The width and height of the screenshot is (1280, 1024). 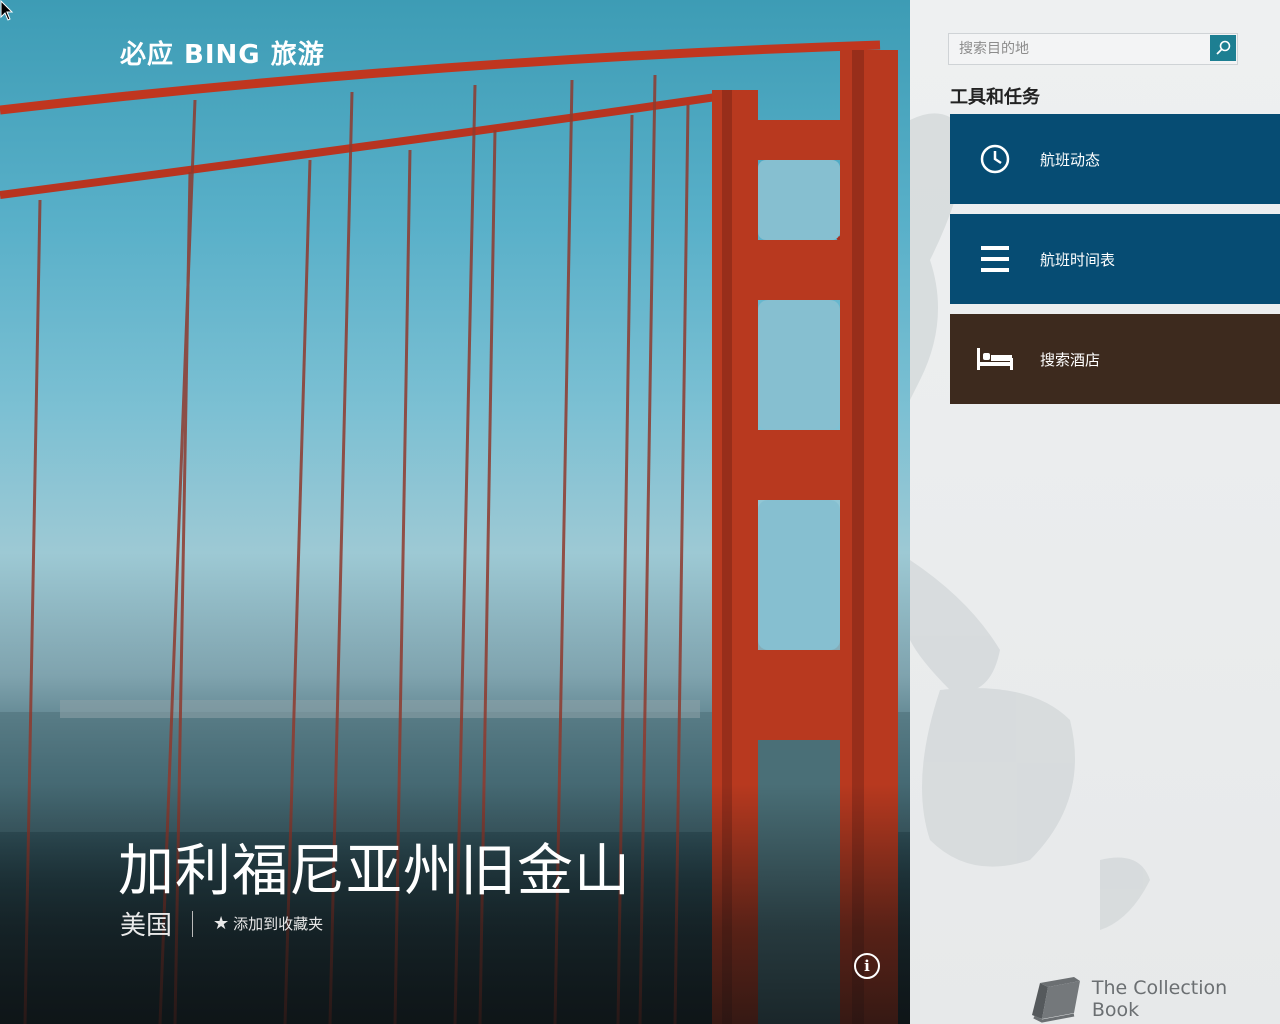 What do you see at coordinates (1159, 999) in the screenshot?
I see `collection-book-label: The Collection Book` at bounding box center [1159, 999].